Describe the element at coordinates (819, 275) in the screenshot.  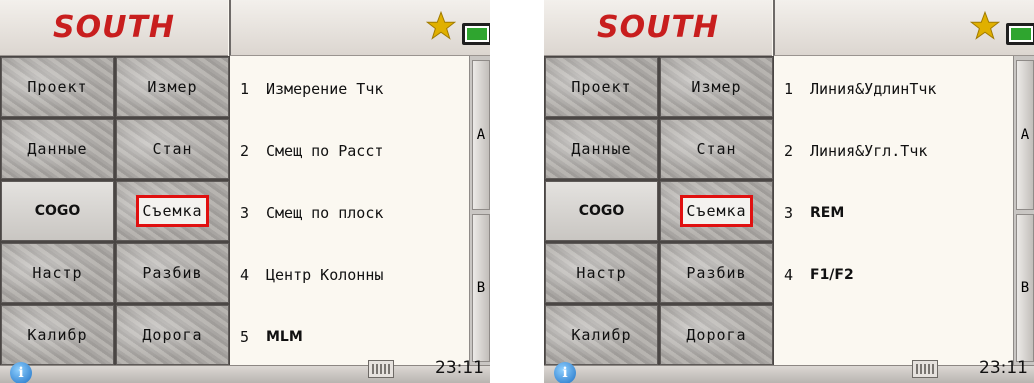
I see `list-item: 4 F1/F2` at that location.